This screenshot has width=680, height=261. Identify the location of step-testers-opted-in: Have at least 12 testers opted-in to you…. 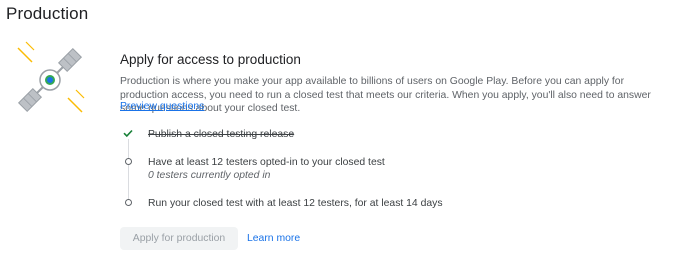
(266, 162).